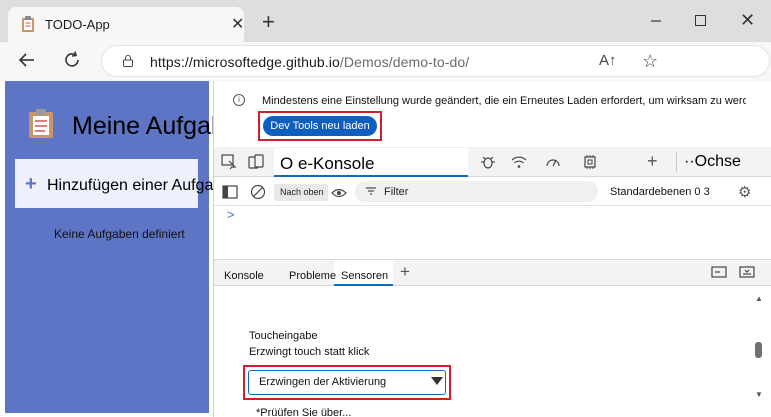  What do you see at coordinates (312, 276) in the screenshot?
I see `drawer-tab-issues: Probleme` at bounding box center [312, 276].